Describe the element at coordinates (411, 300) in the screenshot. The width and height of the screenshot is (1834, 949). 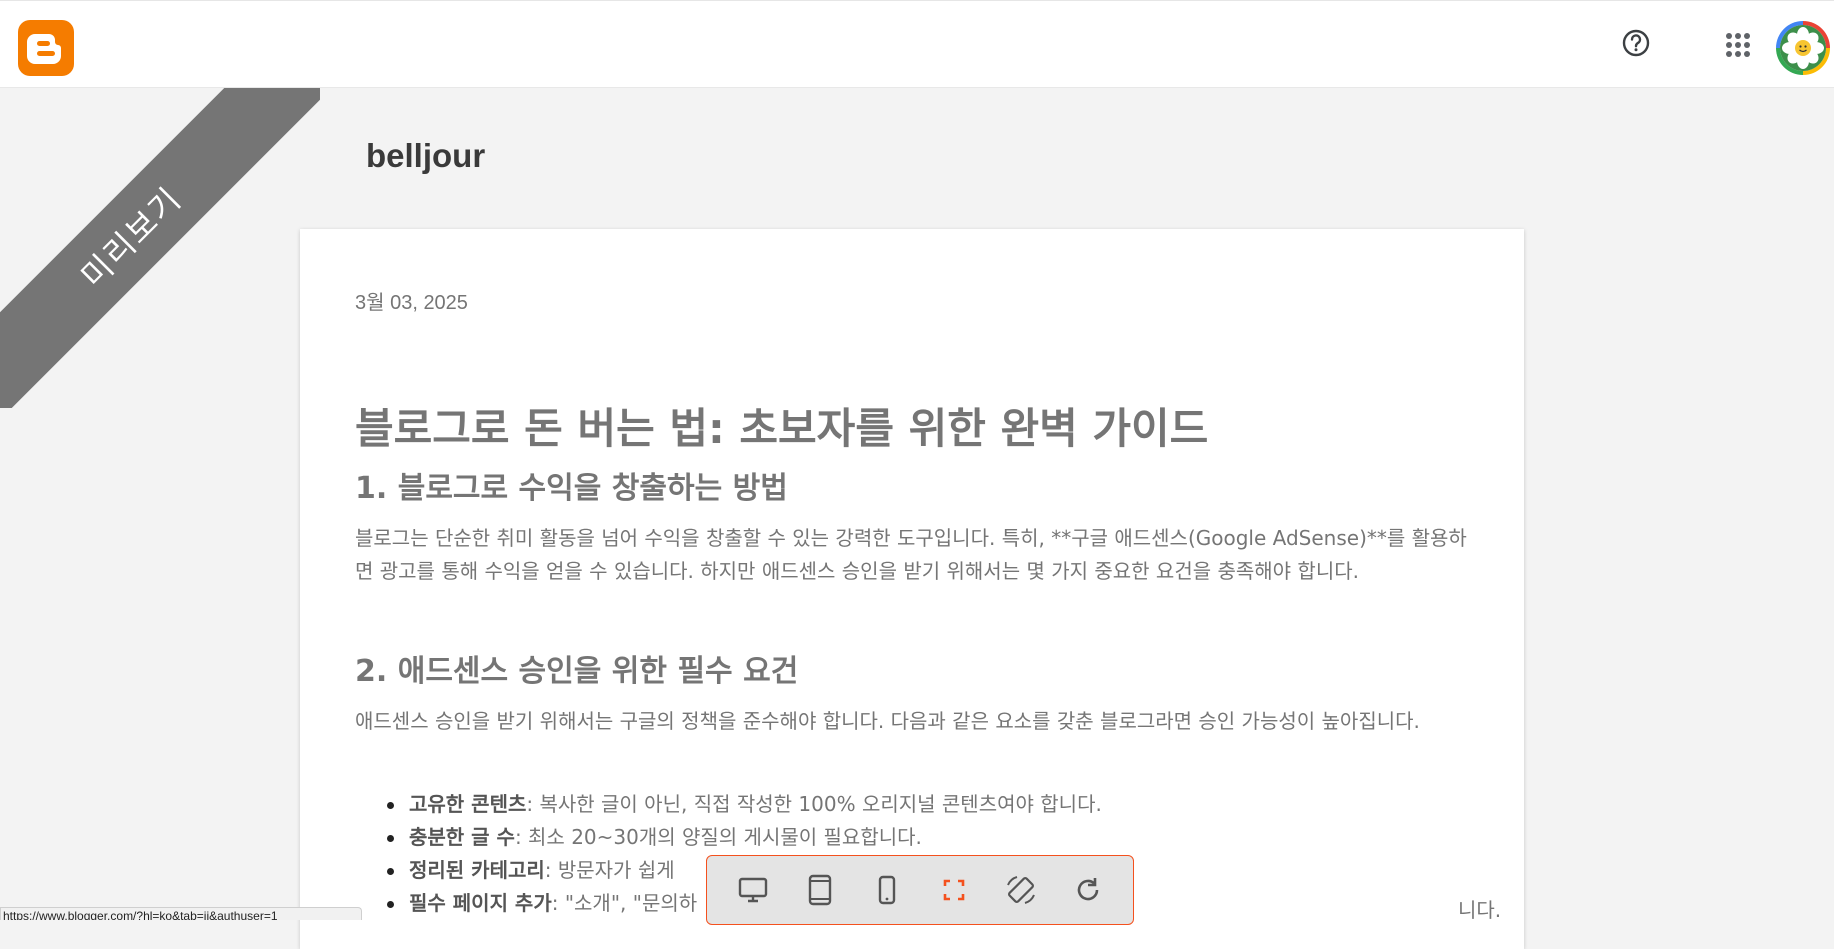
I see `post-date: 3월 03, 2025` at that location.